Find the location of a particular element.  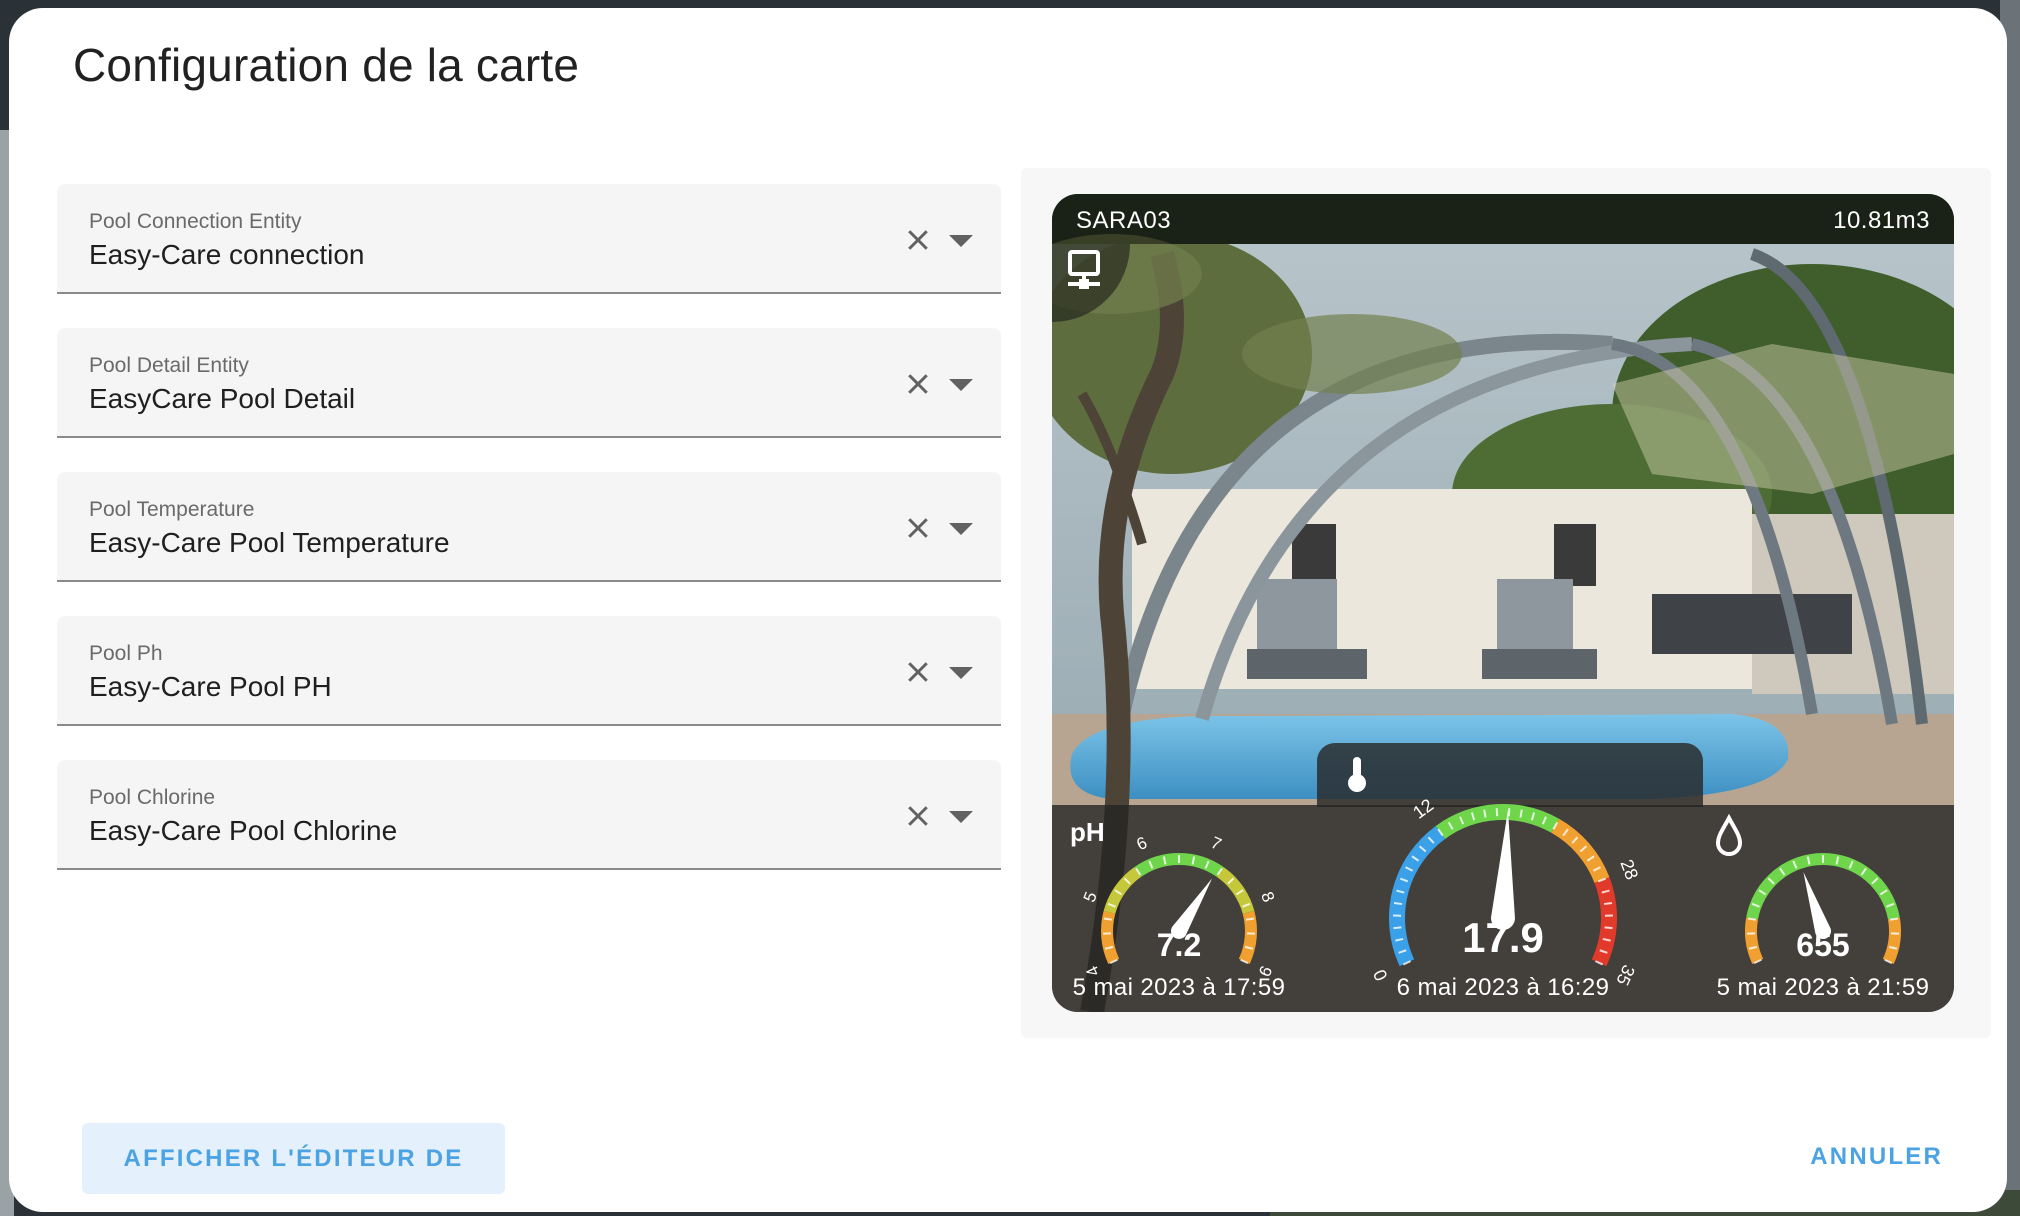

cancel-button: ANNULER is located at coordinates (1876, 1157).